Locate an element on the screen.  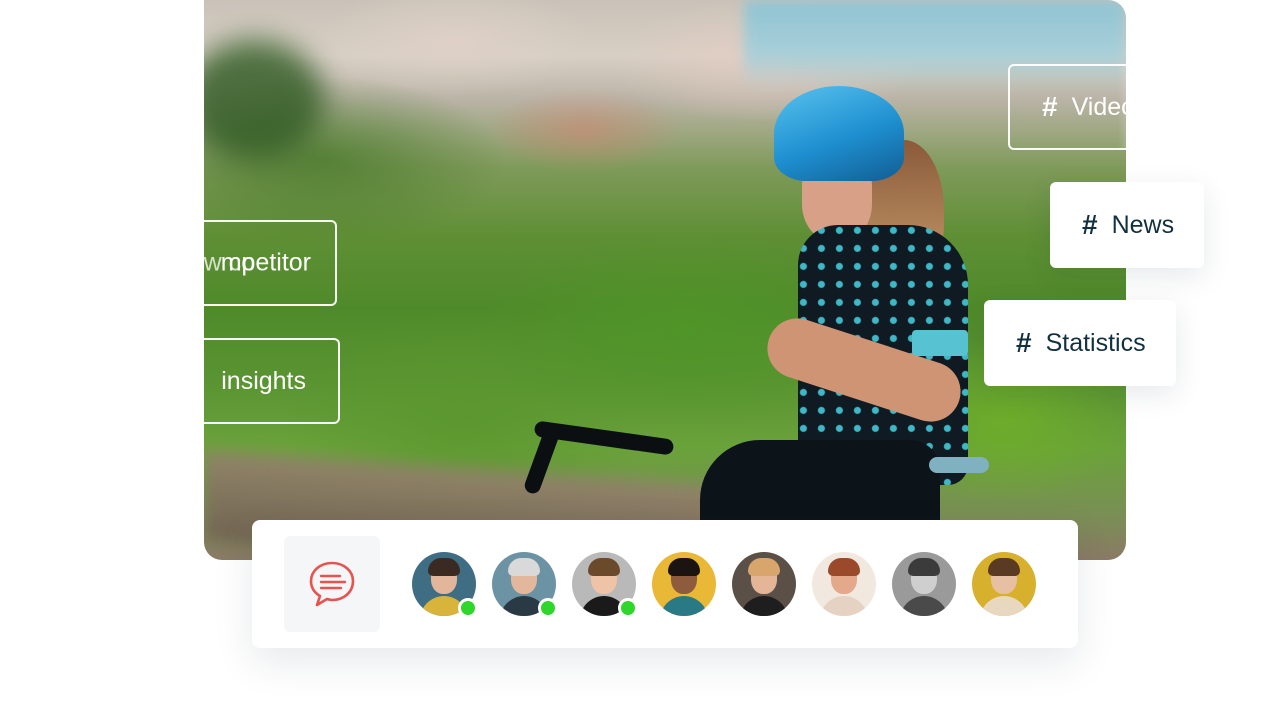
tag-video: # Video is located at coordinates (1099, 107).